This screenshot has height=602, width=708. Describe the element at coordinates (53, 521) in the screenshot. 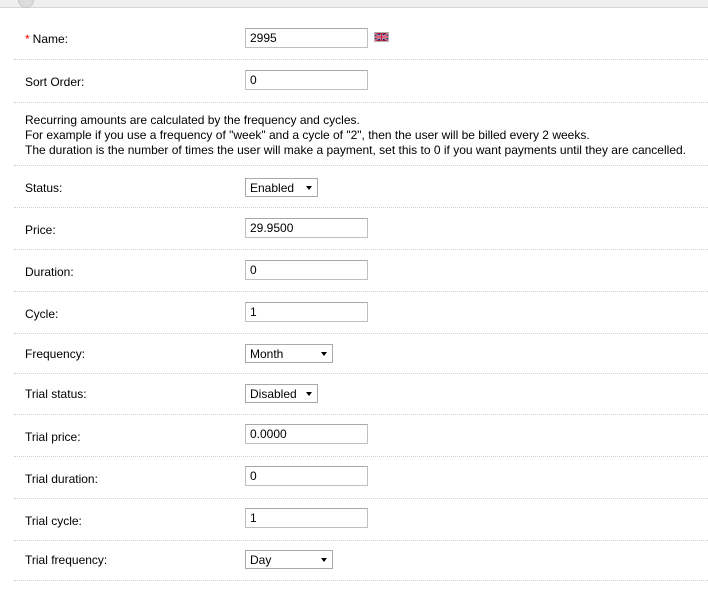

I see `trial-cycle-label: Trial cycle:` at that location.